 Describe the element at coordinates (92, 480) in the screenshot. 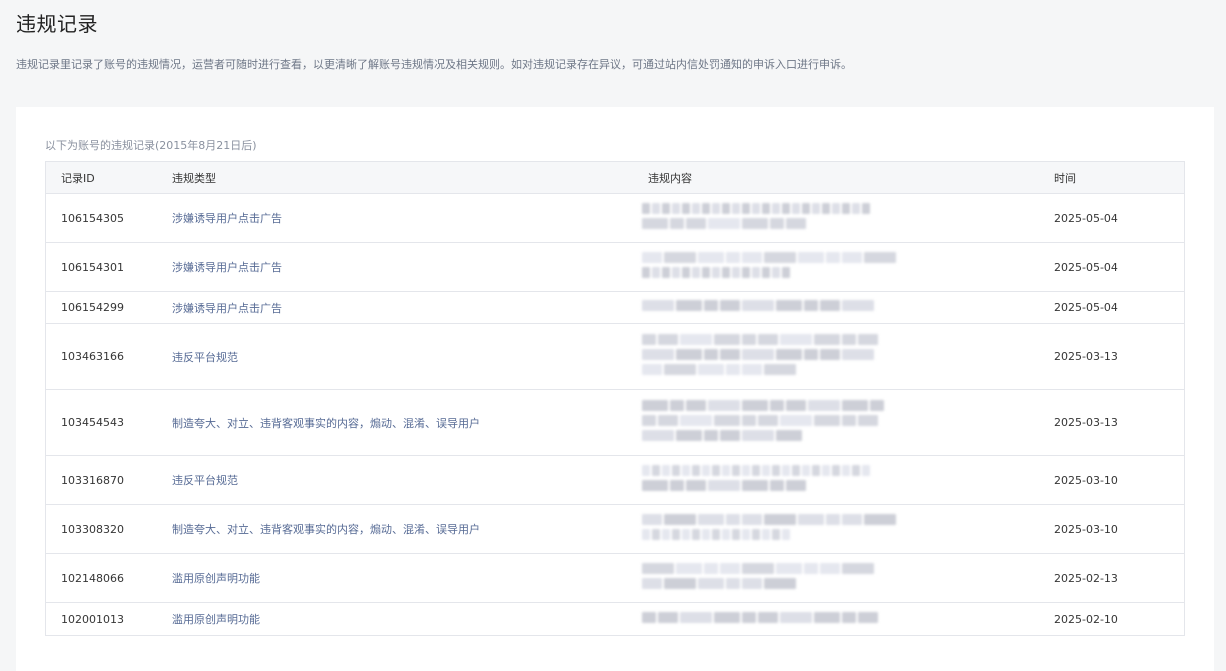

I see `record-id: 103316870` at that location.